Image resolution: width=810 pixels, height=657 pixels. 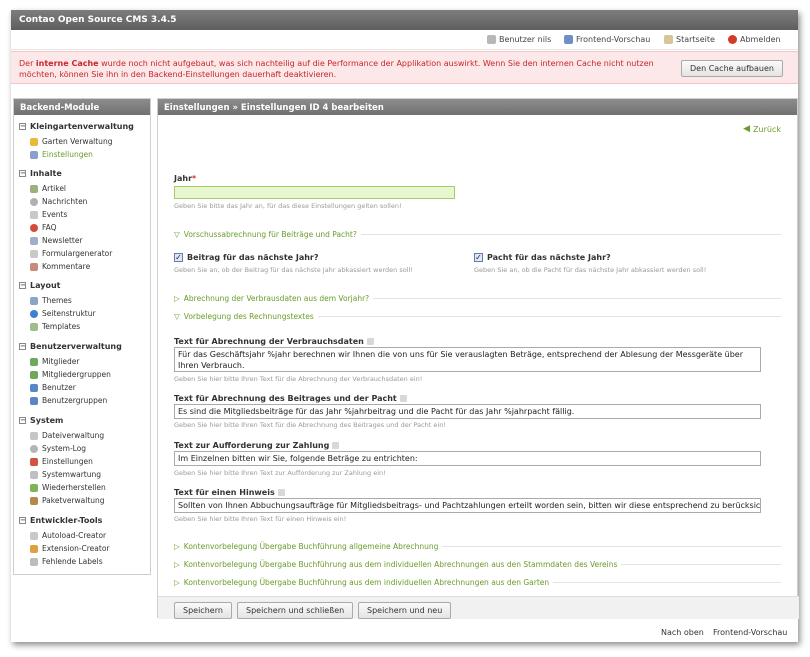 What do you see at coordinates (55, 326) in the screenshot?
I see `sidebar-item-templates: Templates` at bounding box center [55, 326].